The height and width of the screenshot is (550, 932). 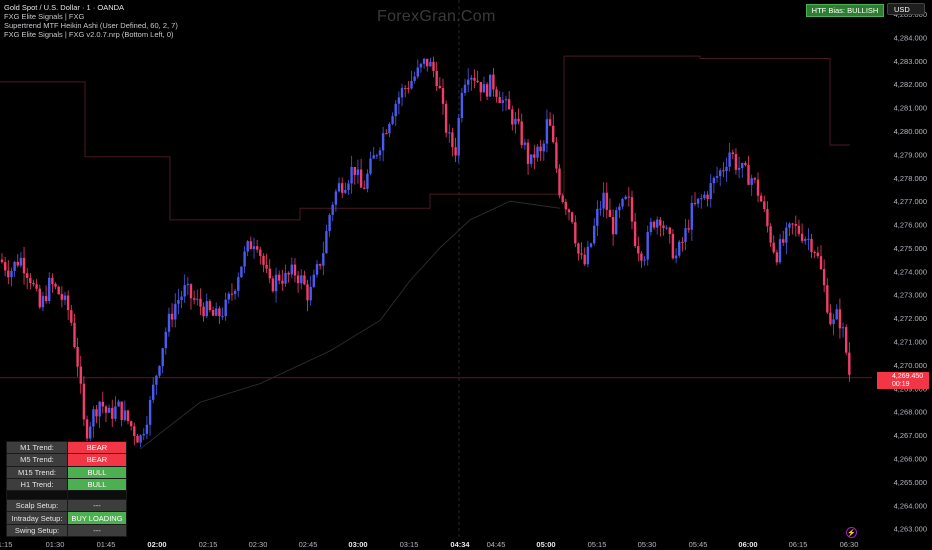 What do you see at coordinates (258, 544) in the screenshot?
I see `x-tick-label: 02:30` at bounding box center [258, 544].